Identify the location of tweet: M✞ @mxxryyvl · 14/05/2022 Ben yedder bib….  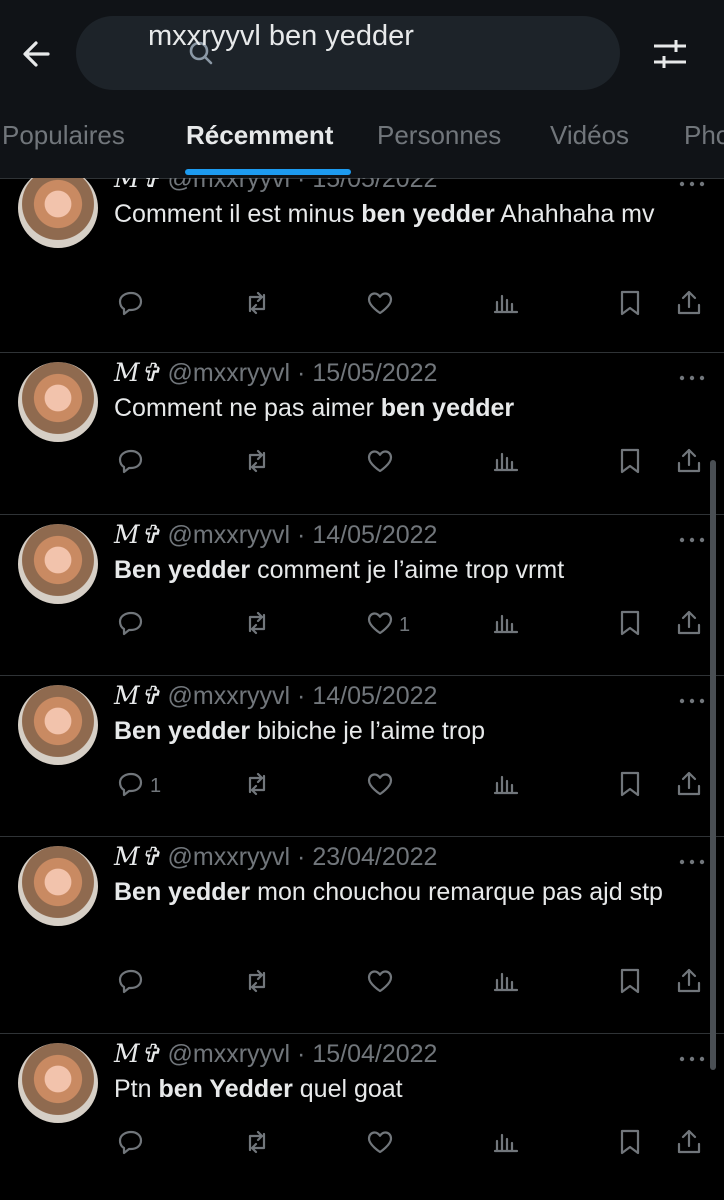
(362, 756).